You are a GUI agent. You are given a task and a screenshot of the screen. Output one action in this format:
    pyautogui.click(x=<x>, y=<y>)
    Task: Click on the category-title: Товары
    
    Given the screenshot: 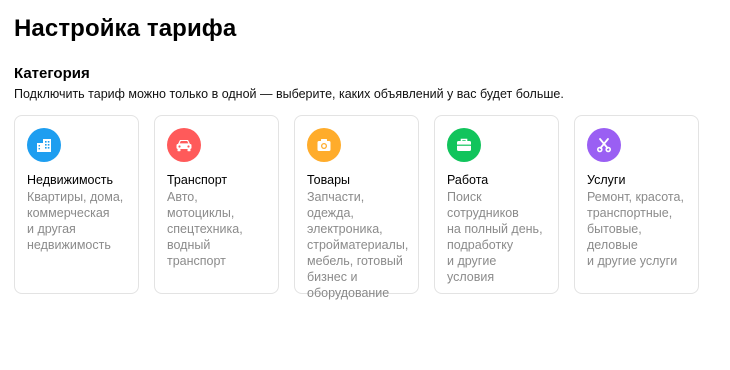 What is the action you would take?
    pyautogui.click(x=328, y=180)
    